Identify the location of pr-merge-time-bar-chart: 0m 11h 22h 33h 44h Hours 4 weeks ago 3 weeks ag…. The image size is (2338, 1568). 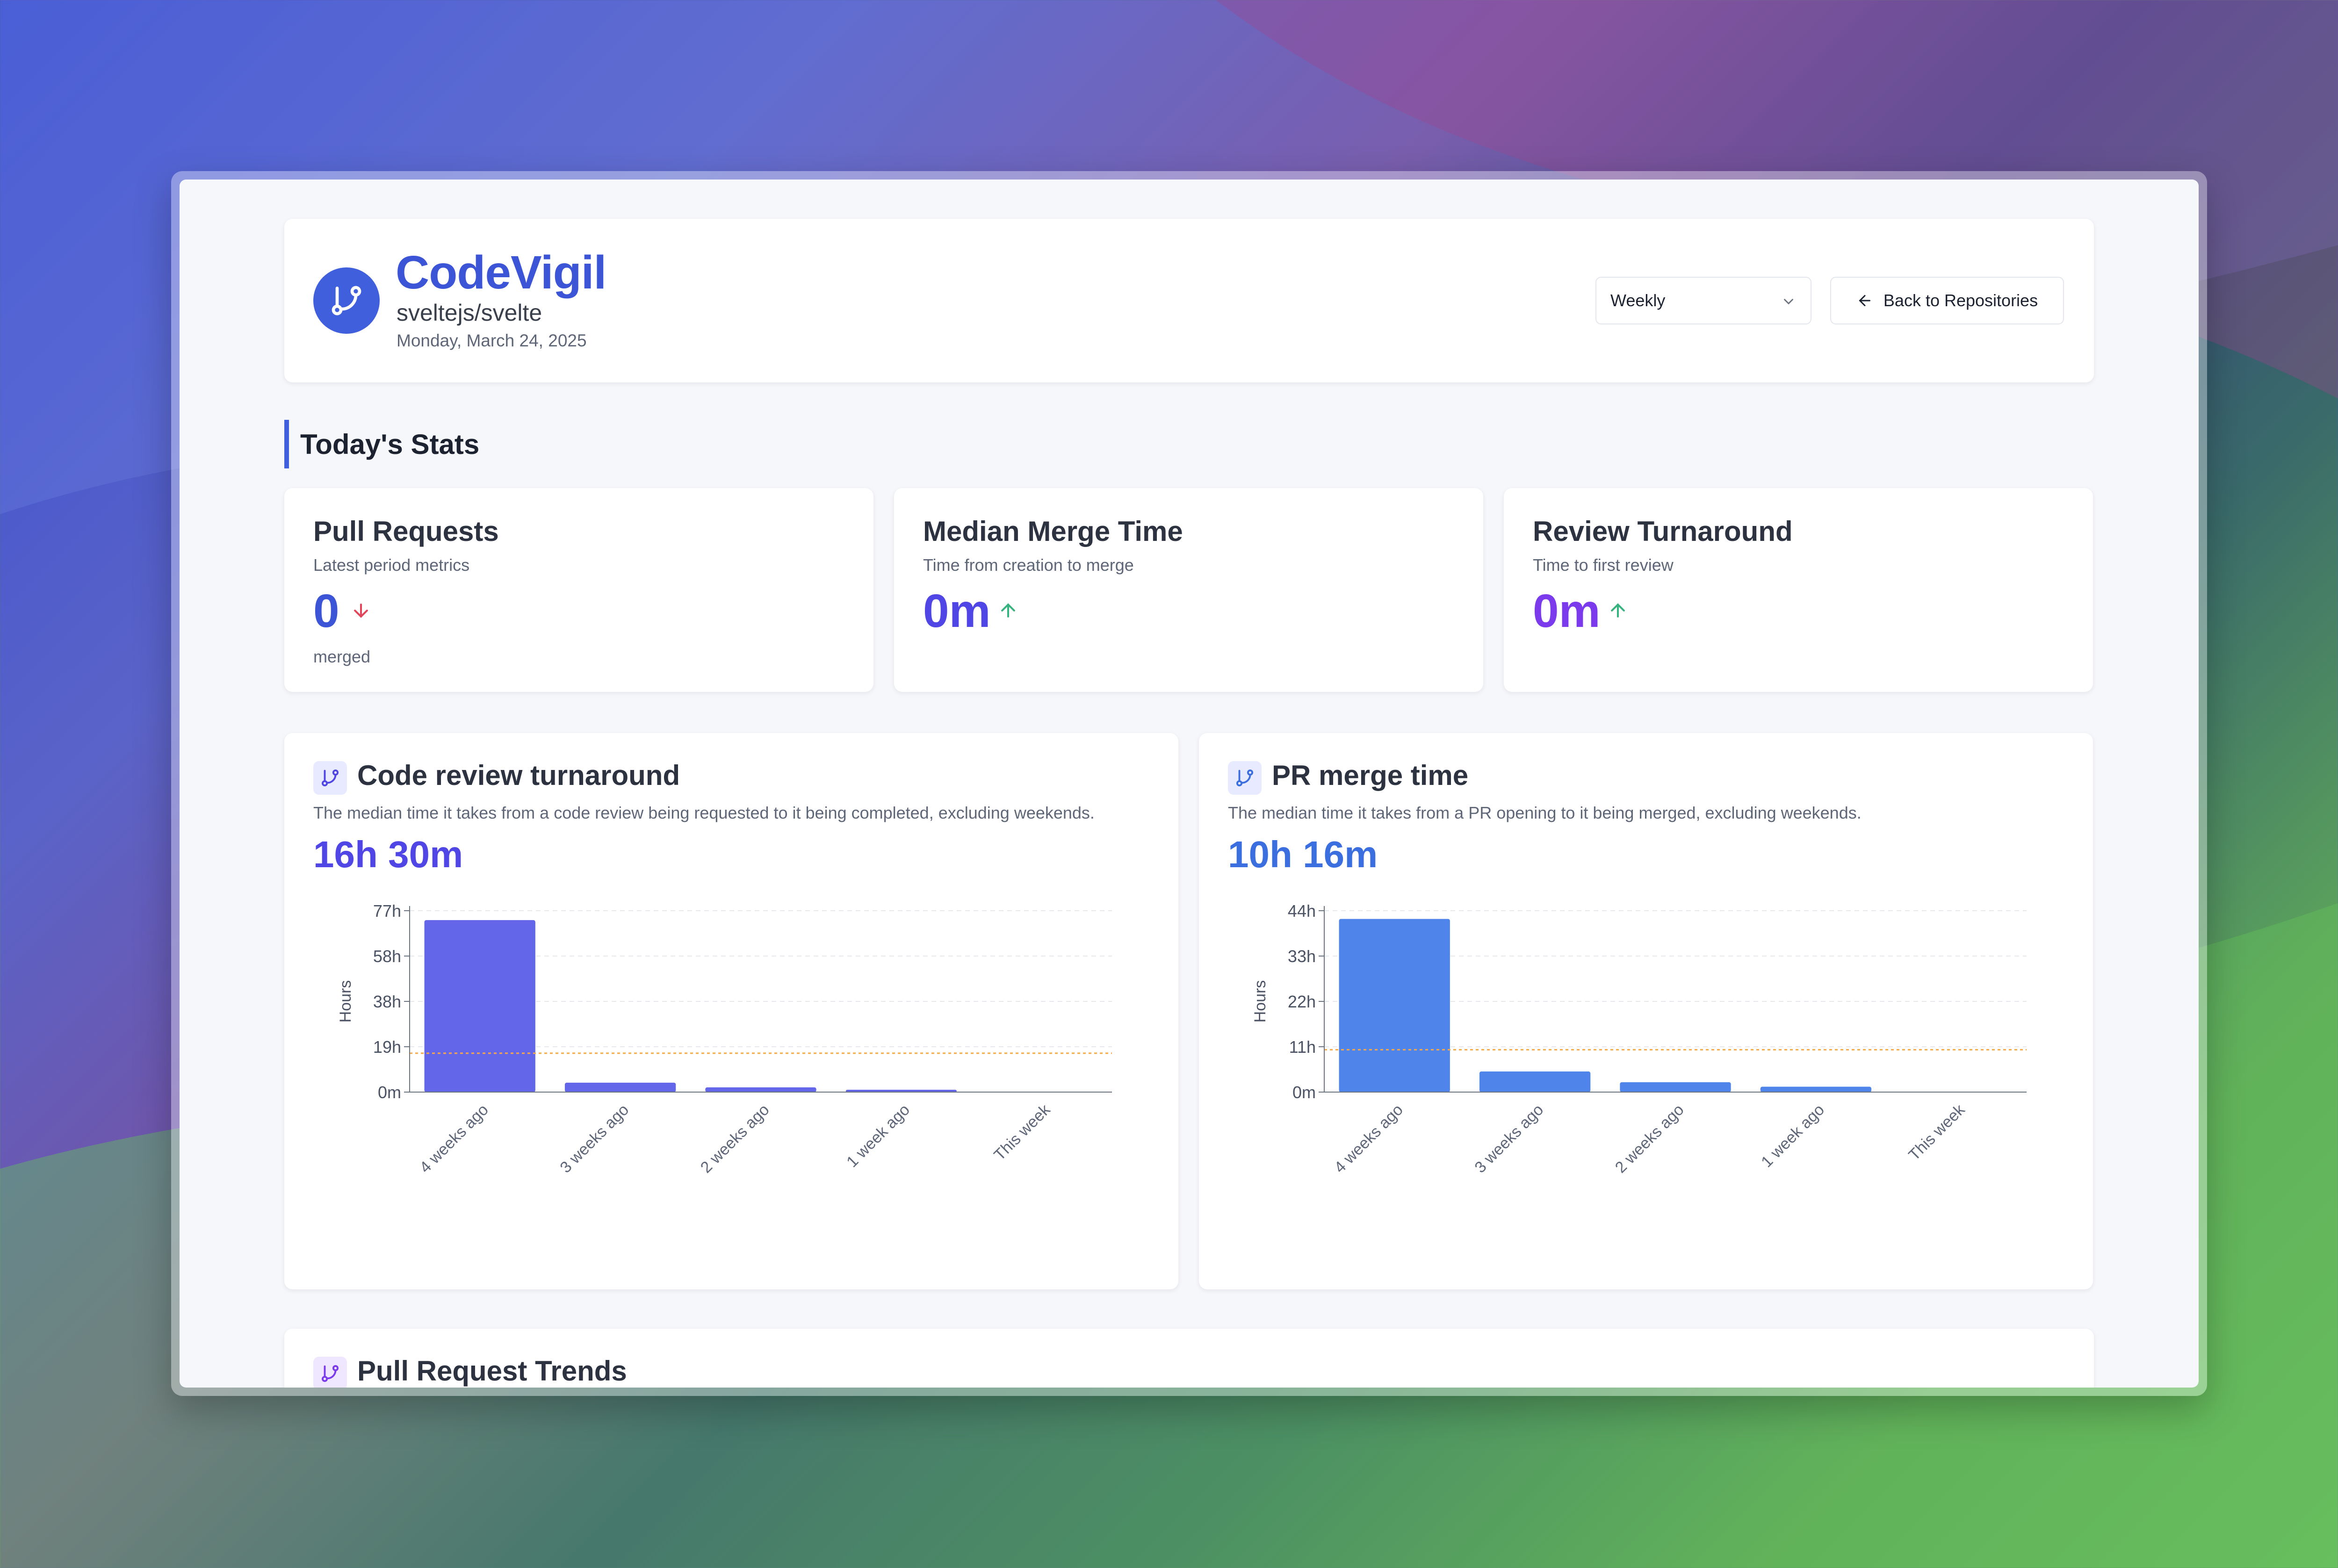
(1639, 1039).